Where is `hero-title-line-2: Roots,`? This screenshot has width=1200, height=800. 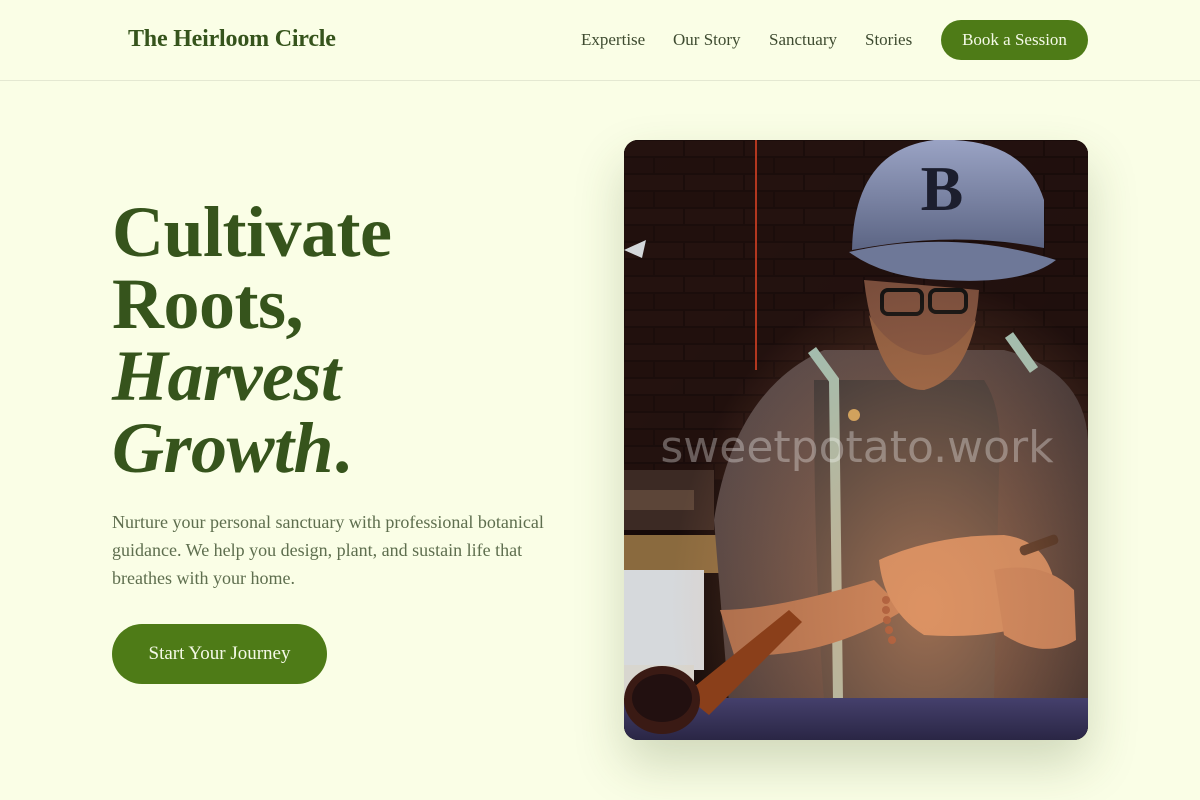
hero-title-line-2: Roots, is located at coordinates (208, 304).